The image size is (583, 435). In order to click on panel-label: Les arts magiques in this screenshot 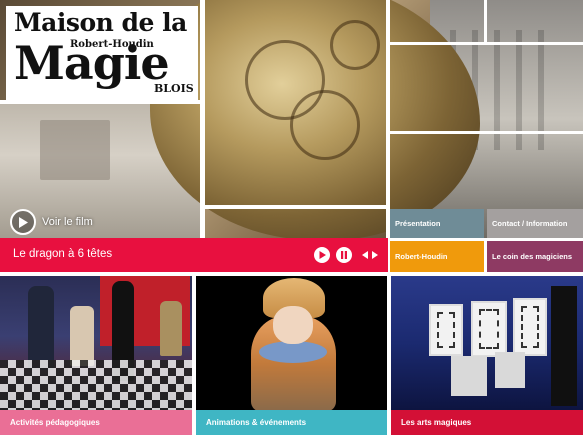, I will do `click(487, 422)`.